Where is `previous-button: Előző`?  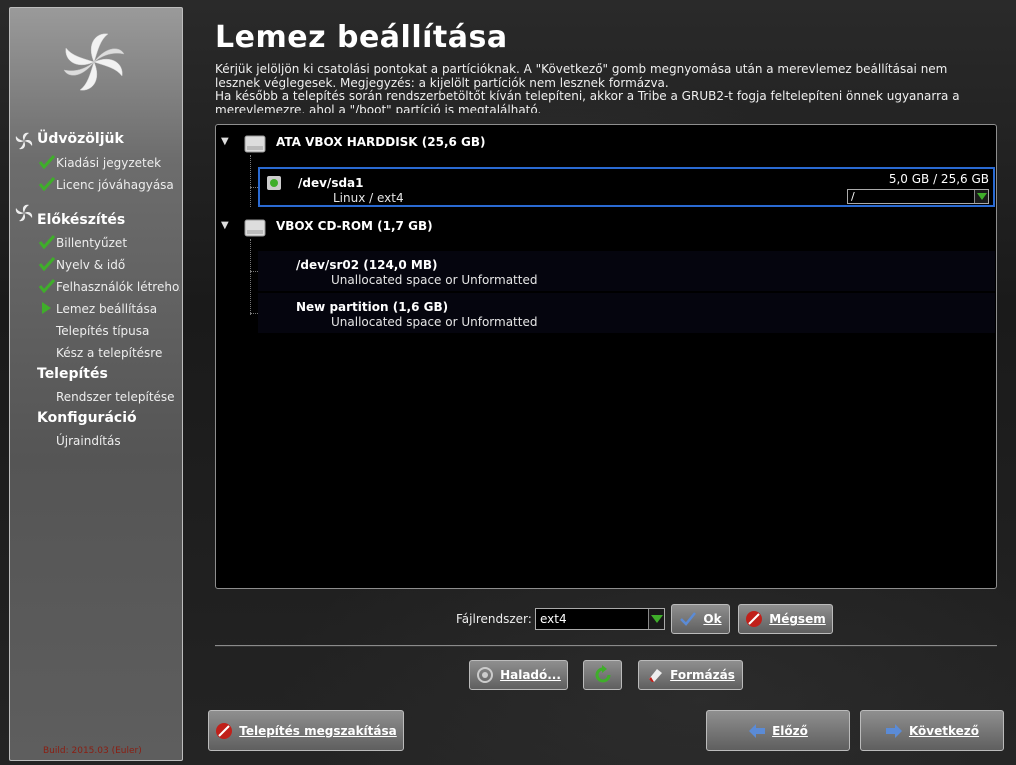 previous-button: Előző is located at coordinates (778, 730).